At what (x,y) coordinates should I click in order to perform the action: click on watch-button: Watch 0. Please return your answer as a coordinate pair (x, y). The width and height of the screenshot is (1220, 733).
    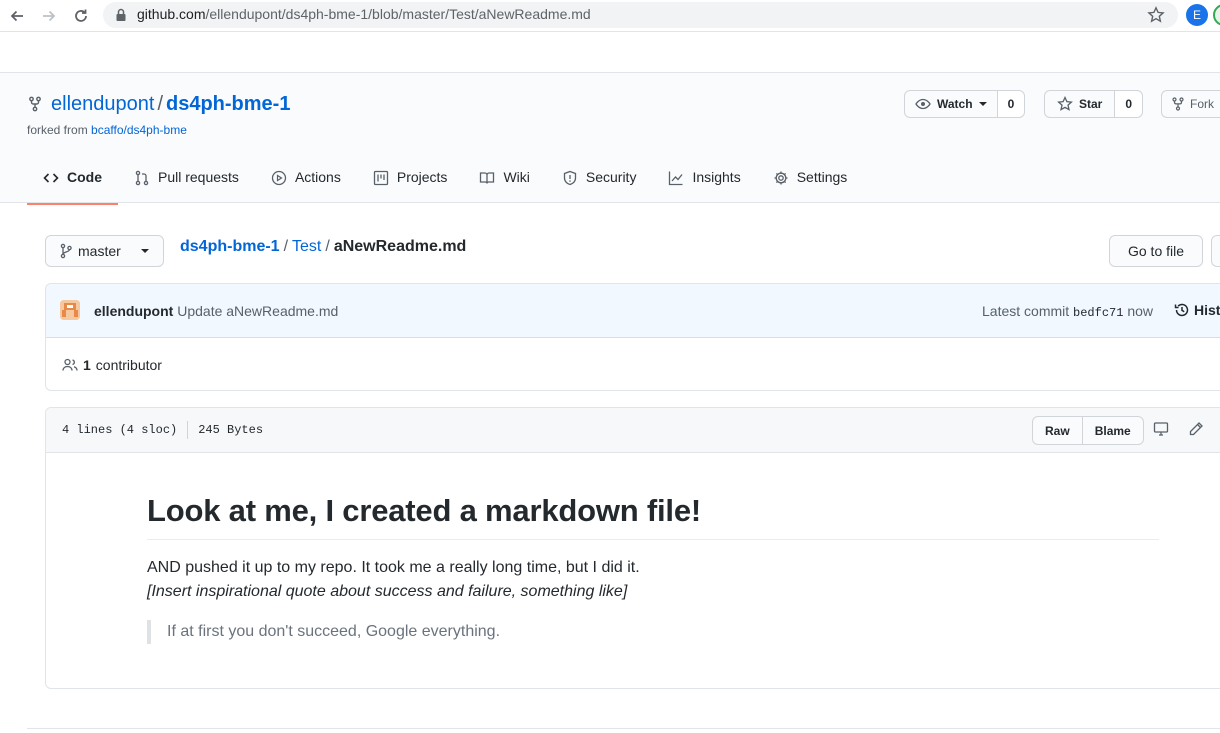
    Looking at the image, I should click on (965, 104).